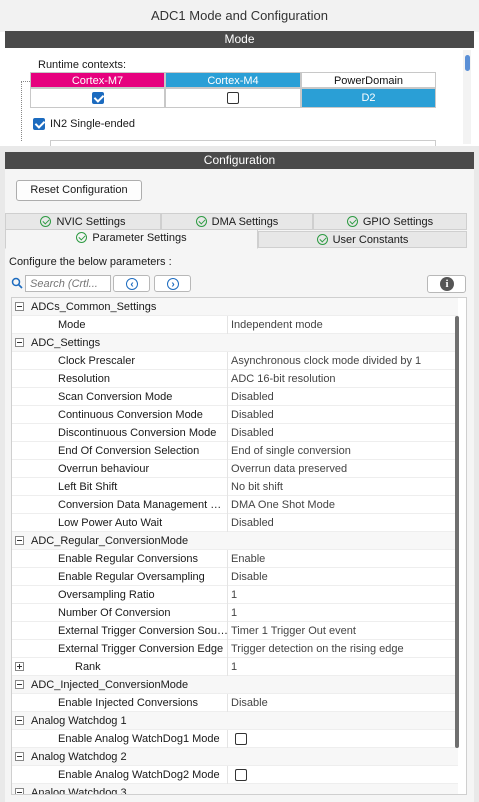 Image resolution: width=479 pixels, height=802 pixels. What do you see at coordinates (283, 379) in the screenshot?
I see `parameter-value: ADC 16-bit resolution` at bounding box center [283, 379].